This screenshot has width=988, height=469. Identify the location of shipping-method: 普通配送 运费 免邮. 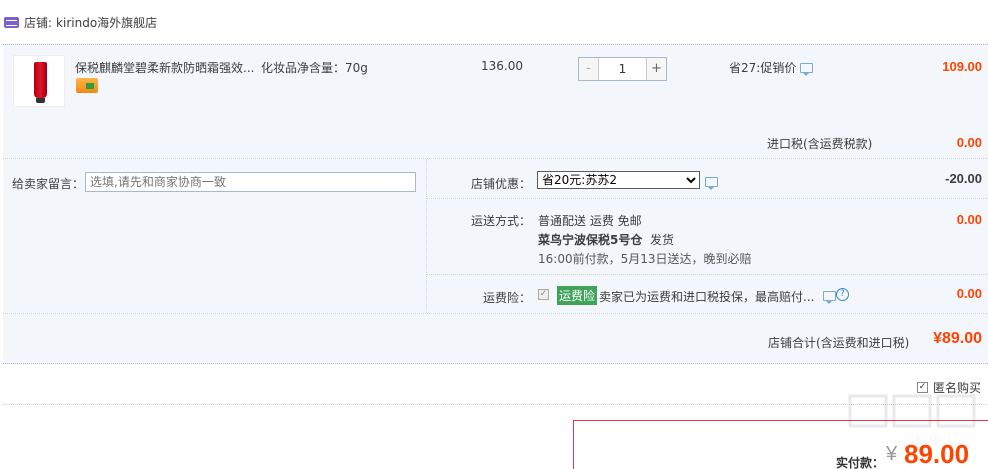
(590, 221).